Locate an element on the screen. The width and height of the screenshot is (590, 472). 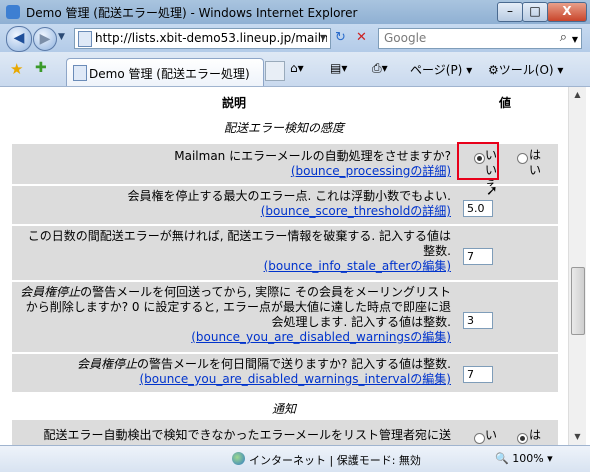
home-icon: ⌂▾ is located at coordinates (297, 68).